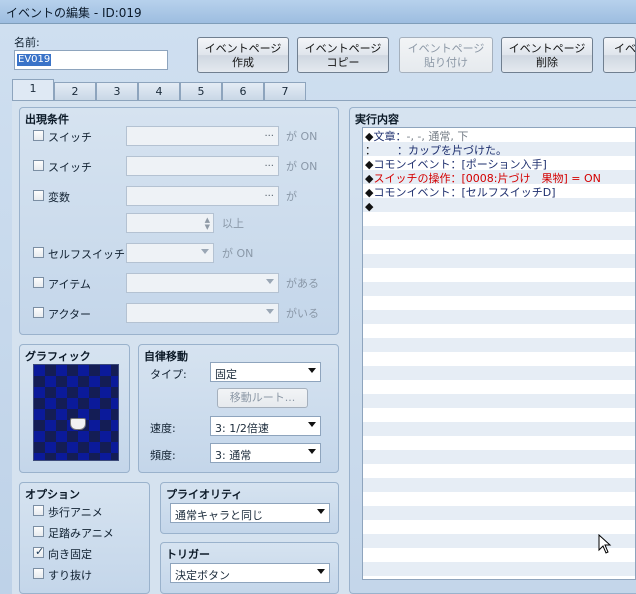  Describe the element at coordinates (70, 575) in the screenshot. I see `through-label: すり抜け` at that location.